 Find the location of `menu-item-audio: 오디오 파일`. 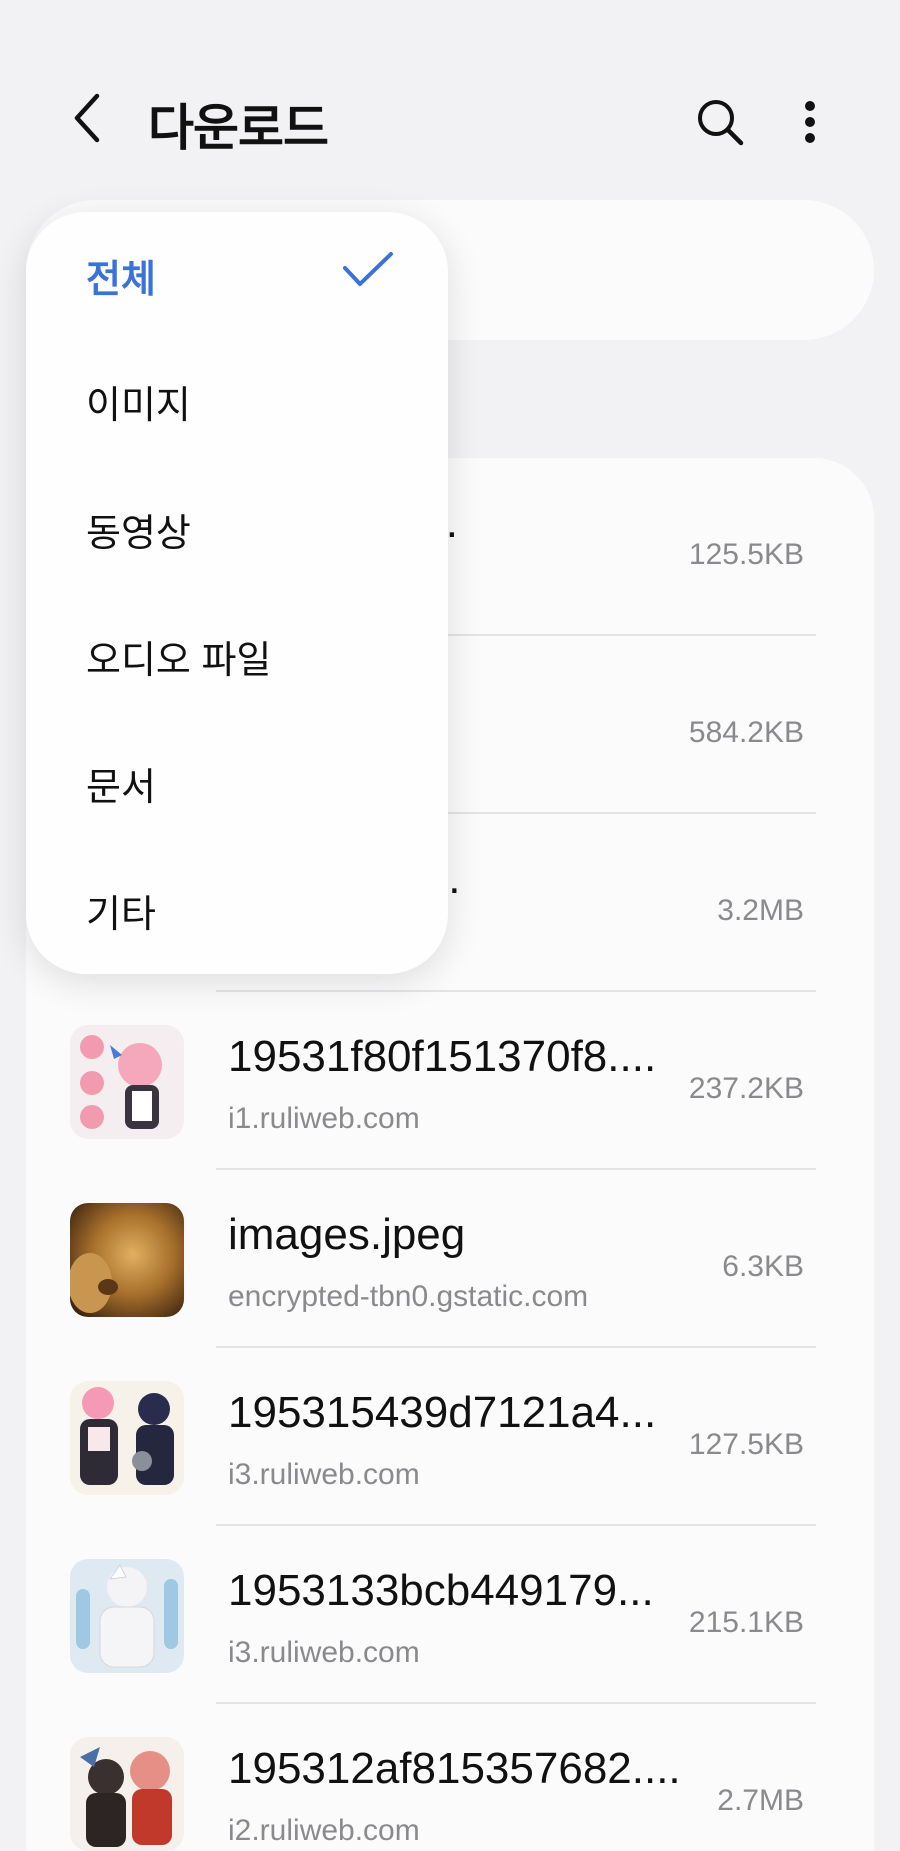

menu-item-audio: 오디오 파일 is located at coordinates (237, 656).